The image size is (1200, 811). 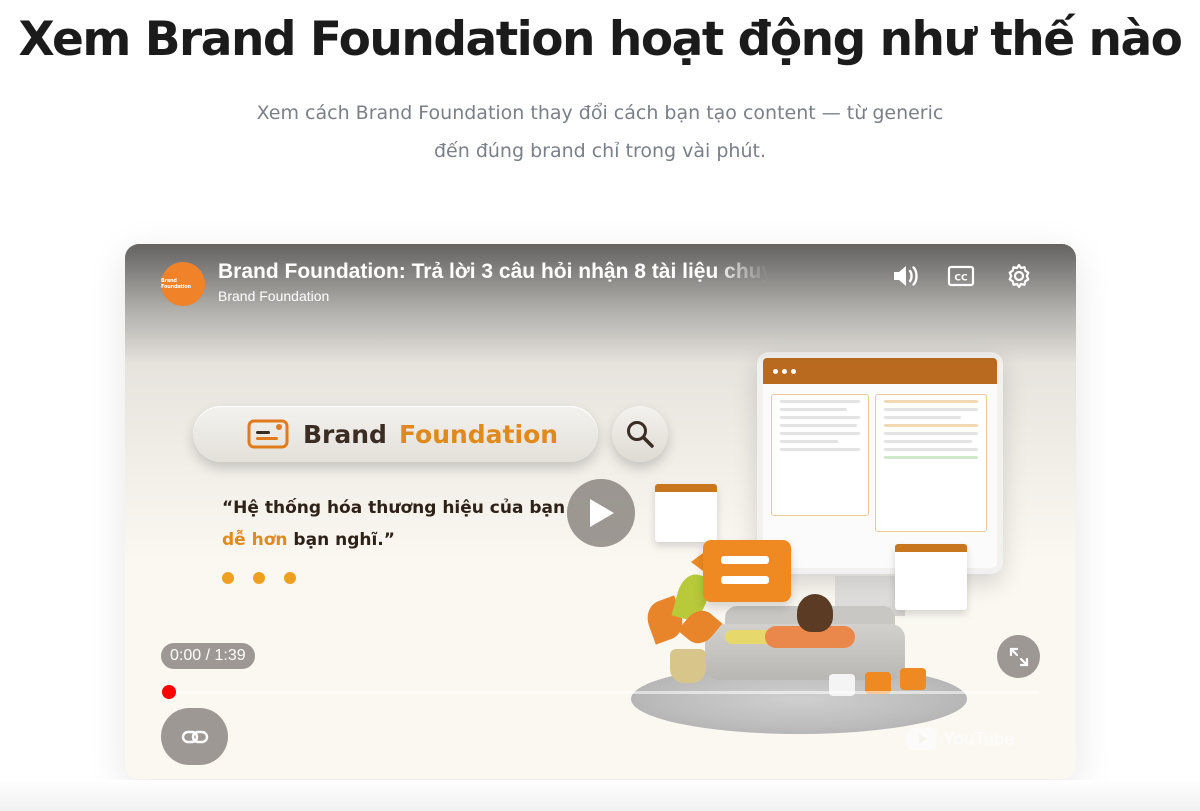 What do you see at coordinates (820, 455) in the screenshot?
I see `monitor-panel-left` at bounding box center [820, 455].